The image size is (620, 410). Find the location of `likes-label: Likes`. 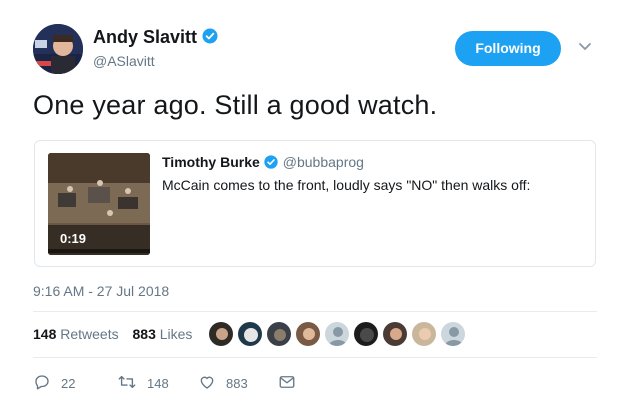

likes-label: Likes is located at coordinates (176, 334).